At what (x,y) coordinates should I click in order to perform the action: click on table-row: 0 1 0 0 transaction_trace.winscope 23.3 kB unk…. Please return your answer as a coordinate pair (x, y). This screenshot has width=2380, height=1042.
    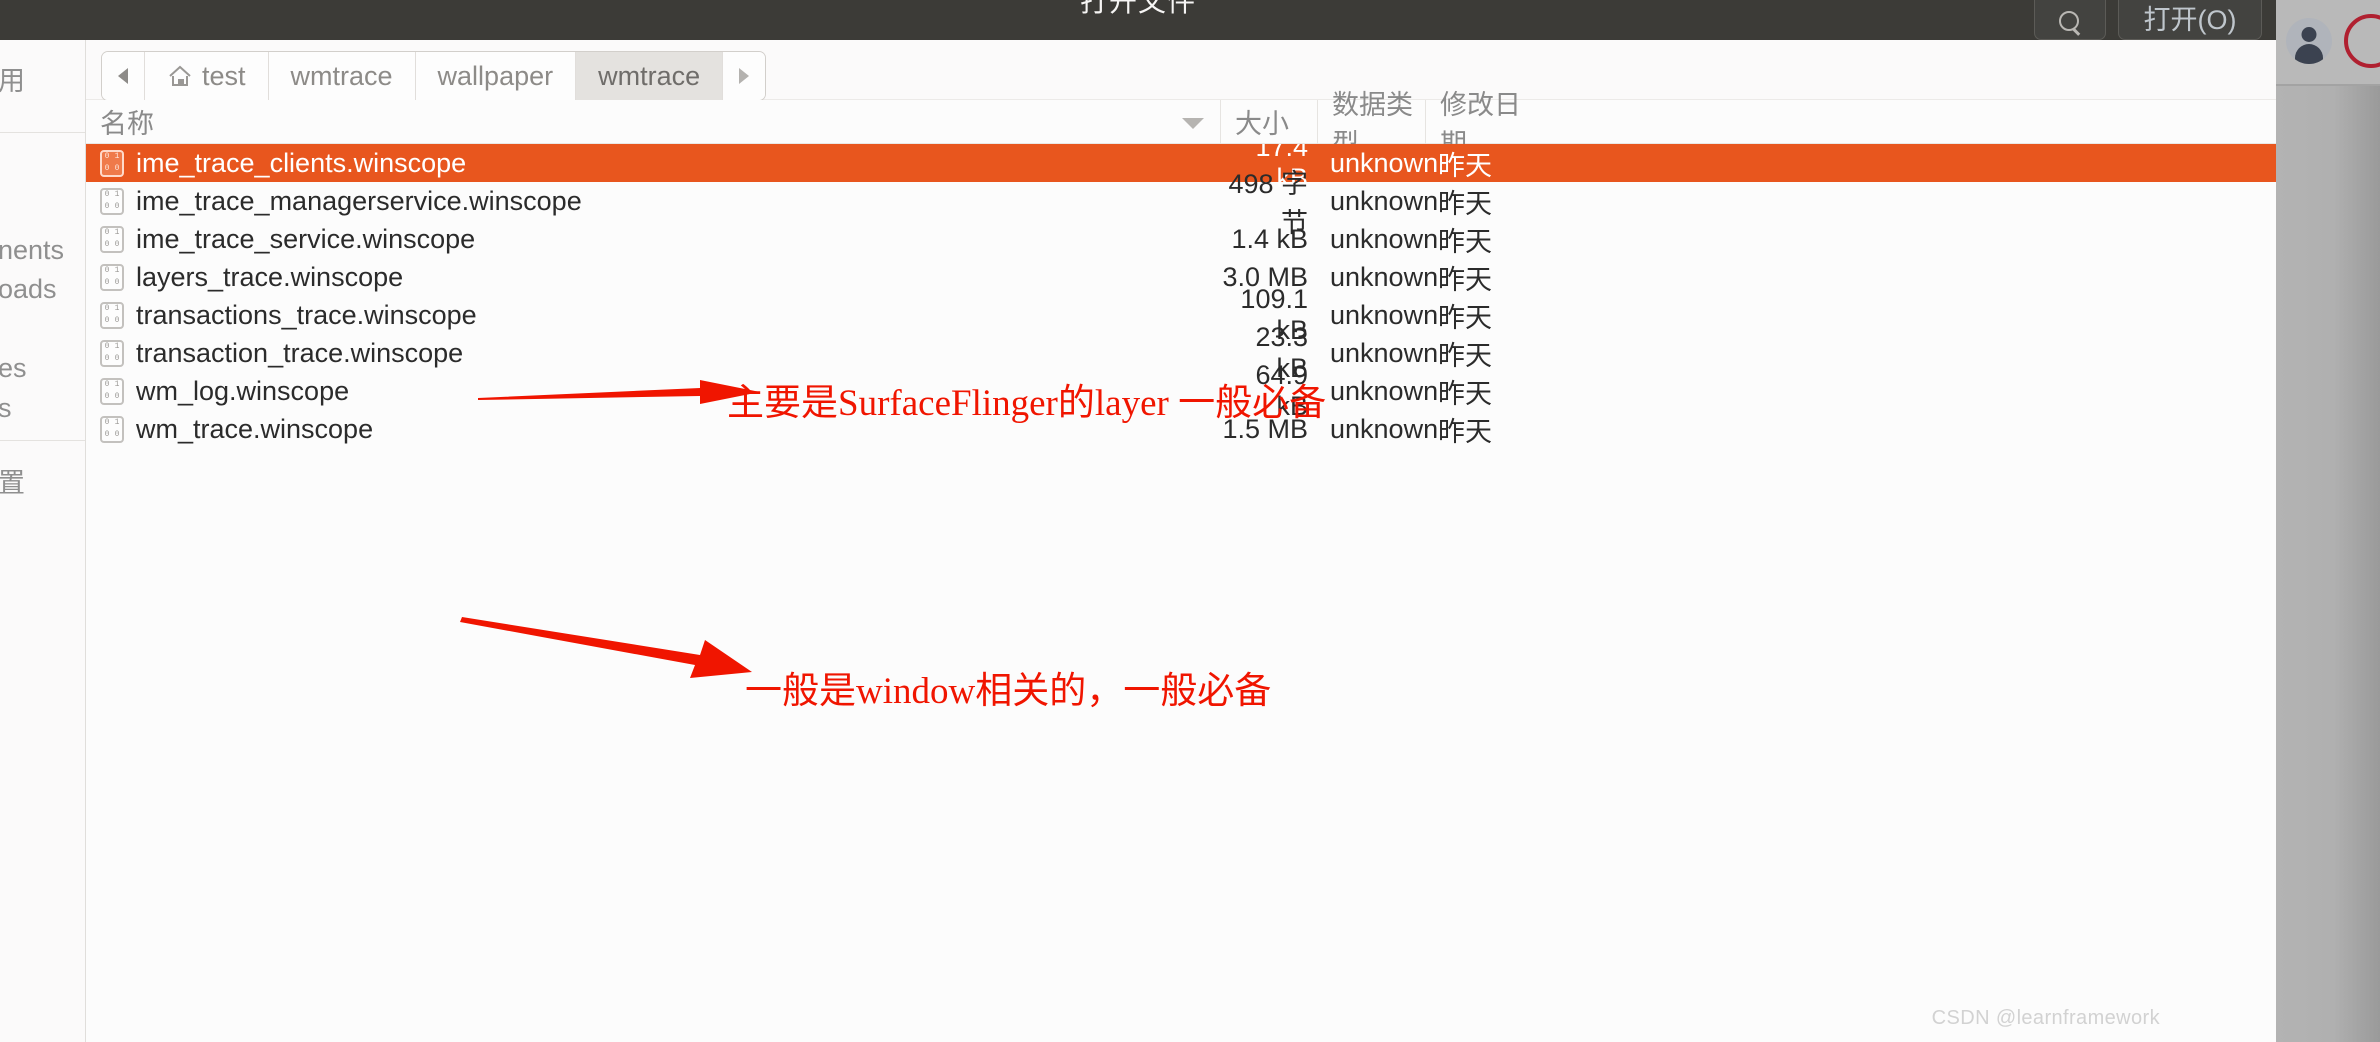
    Looking at the image, I should click on (1181, 352).